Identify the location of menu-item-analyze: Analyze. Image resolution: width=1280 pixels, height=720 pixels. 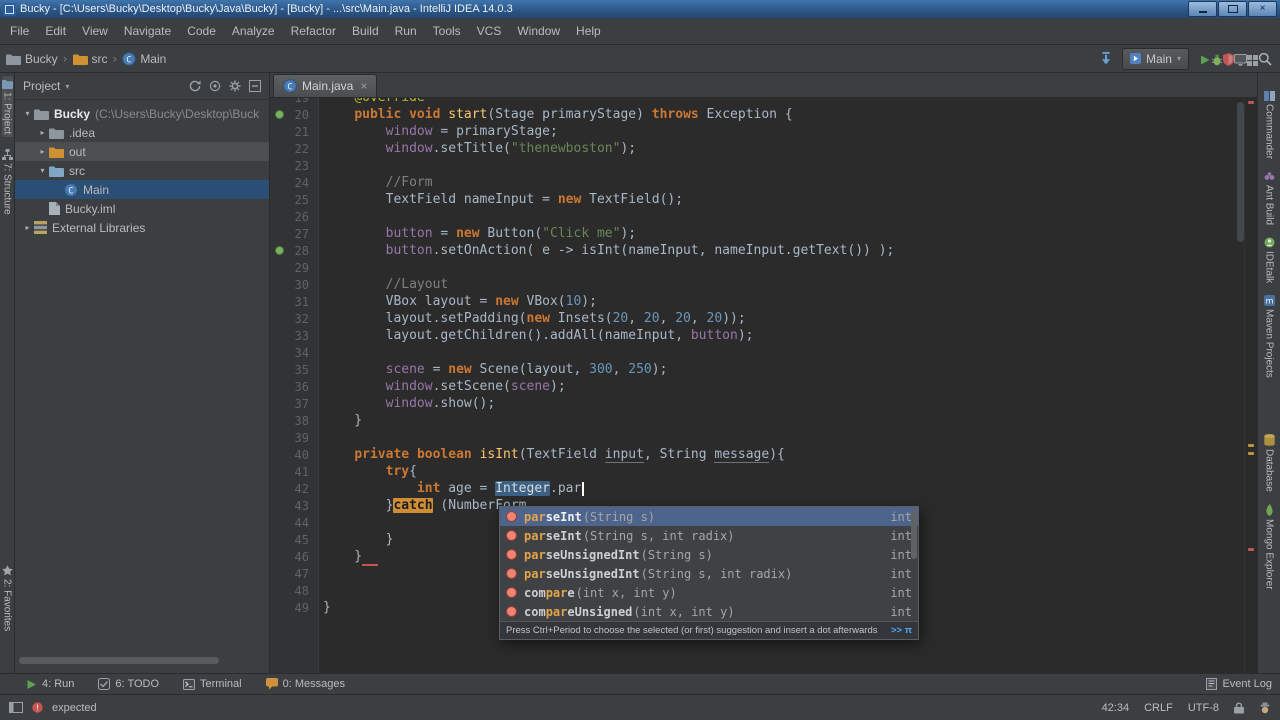
(253, 31).